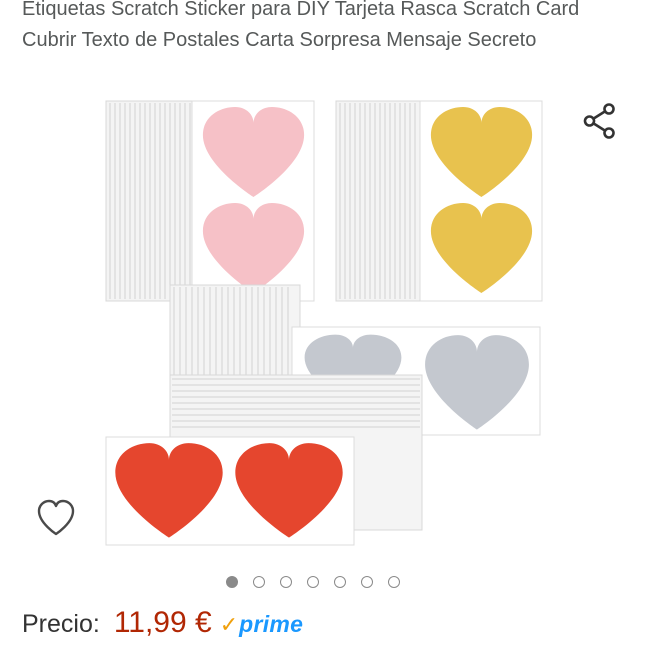  Describe the element at coordinates (439, 201) in the screenshot. I see `gold-sticker-stack` at that location.